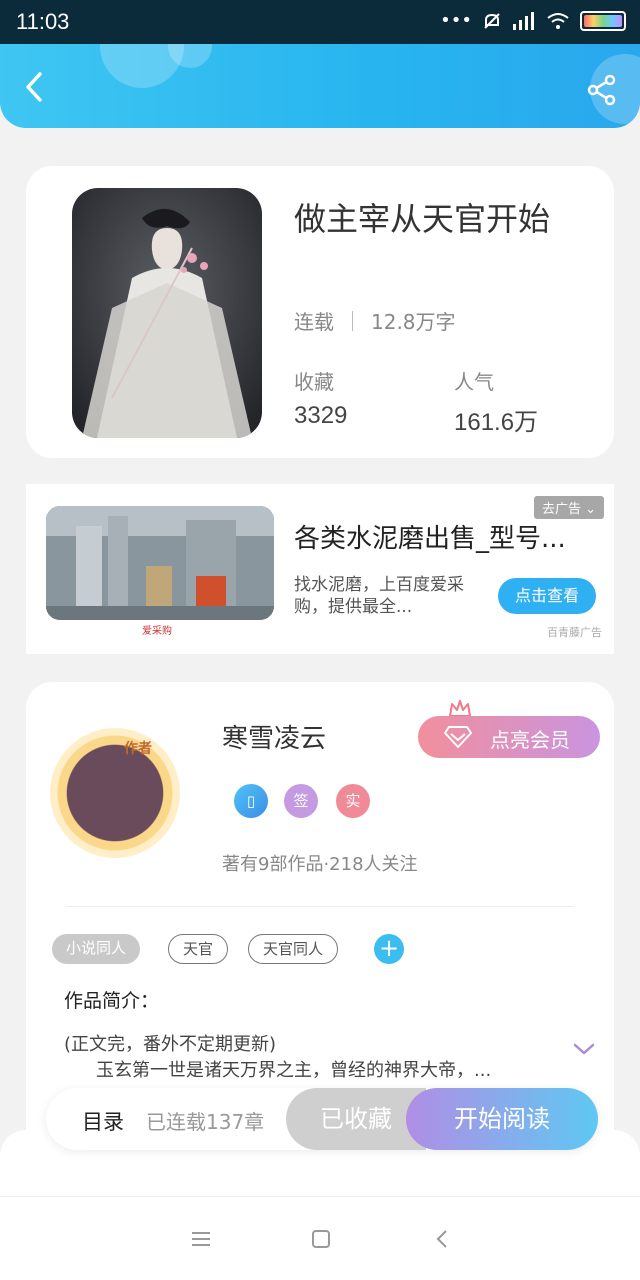  I want to click on ad-image, so click(160, 563).